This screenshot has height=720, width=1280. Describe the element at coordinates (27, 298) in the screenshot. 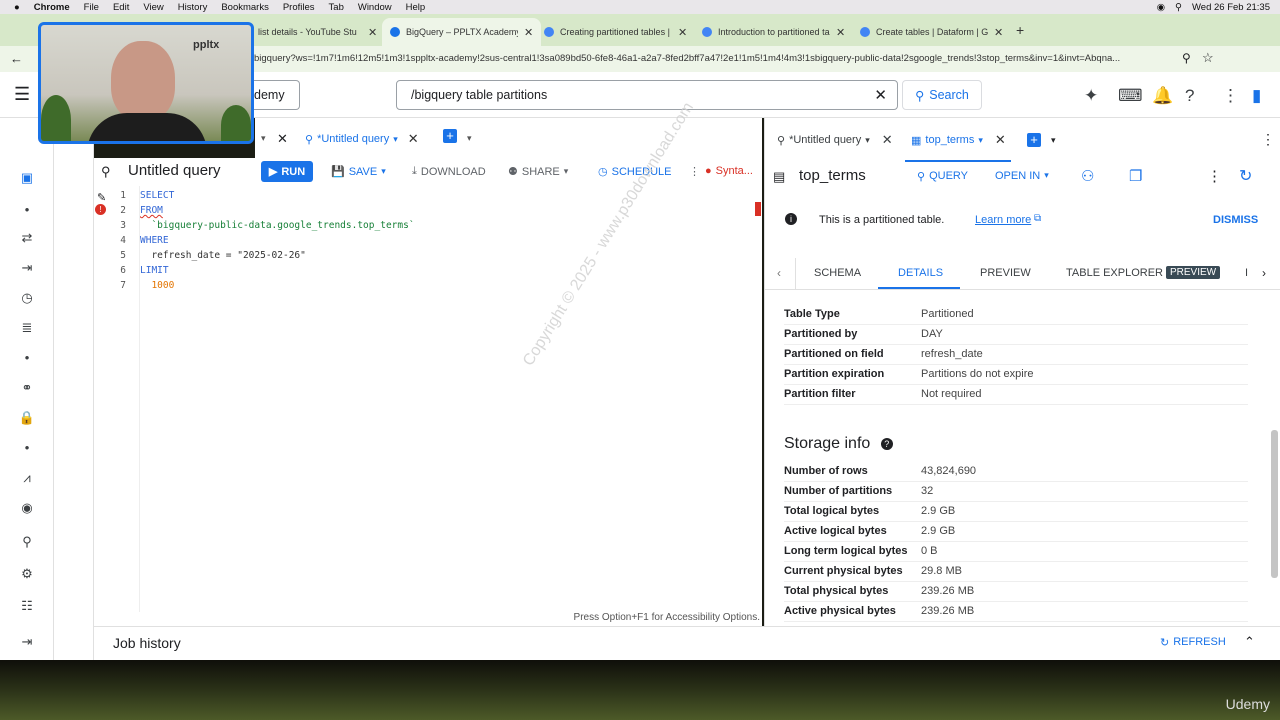

I see `nav-history-icon: ◷` at that location.